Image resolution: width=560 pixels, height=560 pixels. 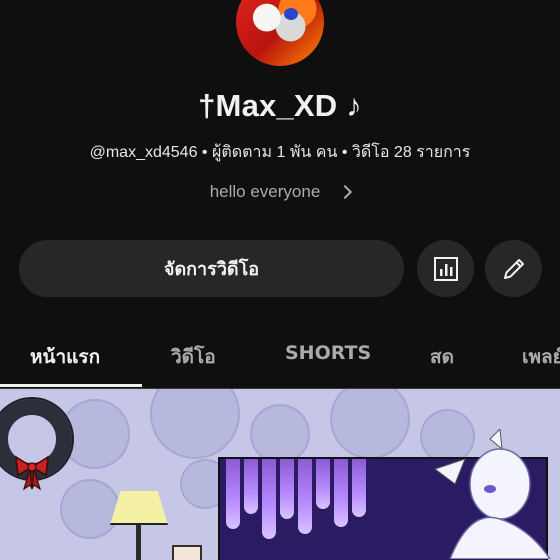 What do you see at coordinates (138, 542) in the screenshot?
I see `lamp-pole` at bounding box center [138, 542].